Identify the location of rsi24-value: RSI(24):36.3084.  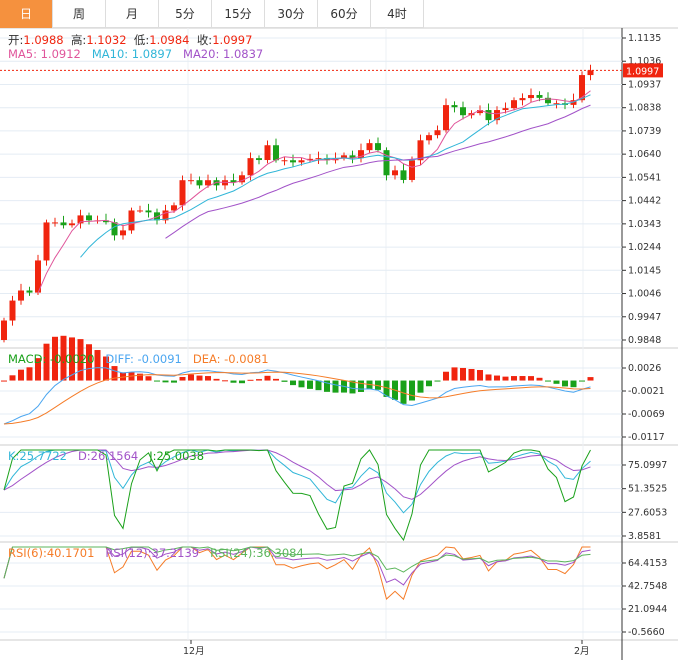
(257, 553).